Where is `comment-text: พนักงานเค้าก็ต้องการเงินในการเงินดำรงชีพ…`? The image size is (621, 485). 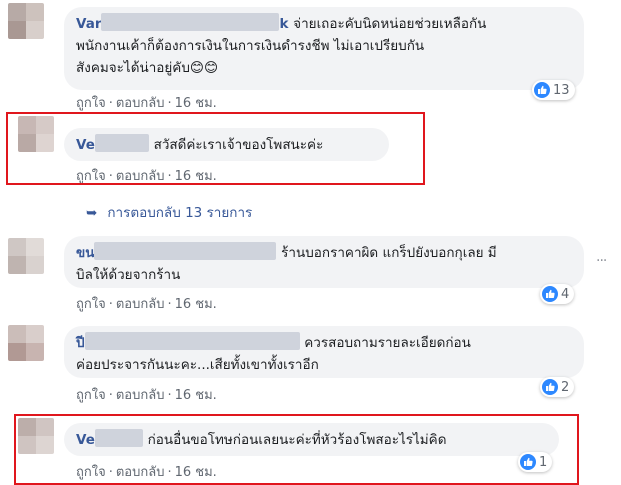 comment-text: พนักงานเค้าก็ต้องการเงินในการเงินดำรงชีพ… is located at coordinates (250, 46).